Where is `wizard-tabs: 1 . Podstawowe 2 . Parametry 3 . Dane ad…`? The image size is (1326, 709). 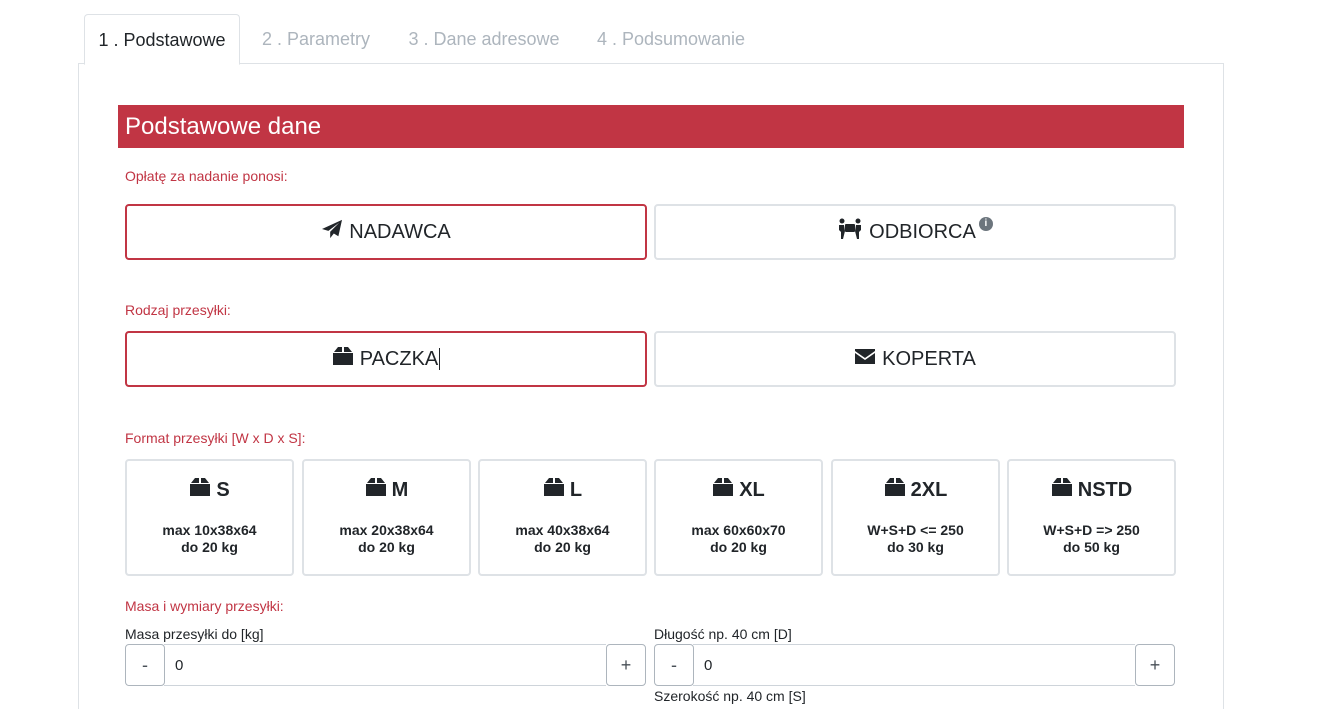 wizard-tabs: 1 . Podstawowe 2 . Parametry 3 . Dane ad… is located at coordinates (651, 32).